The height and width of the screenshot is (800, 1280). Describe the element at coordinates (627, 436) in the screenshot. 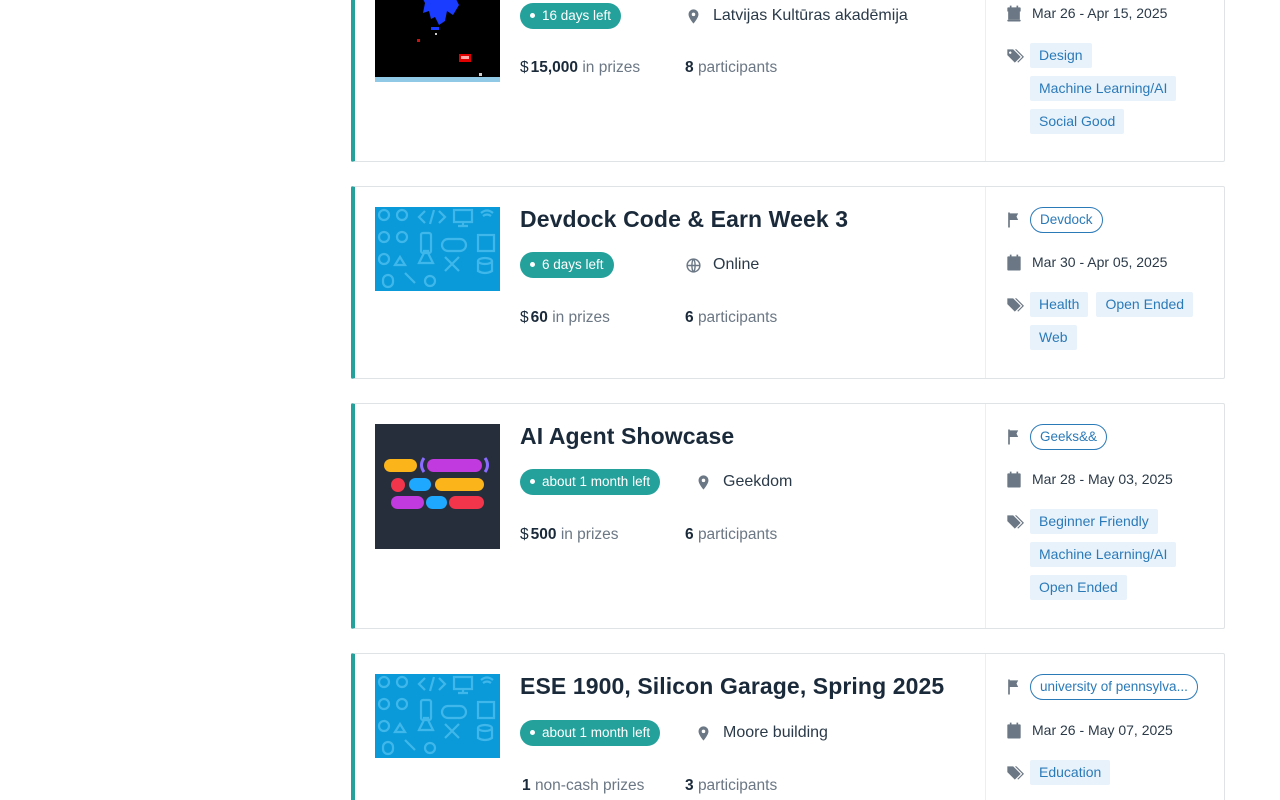

I see `hackathon-title: AI Agent Showcase` at that location.